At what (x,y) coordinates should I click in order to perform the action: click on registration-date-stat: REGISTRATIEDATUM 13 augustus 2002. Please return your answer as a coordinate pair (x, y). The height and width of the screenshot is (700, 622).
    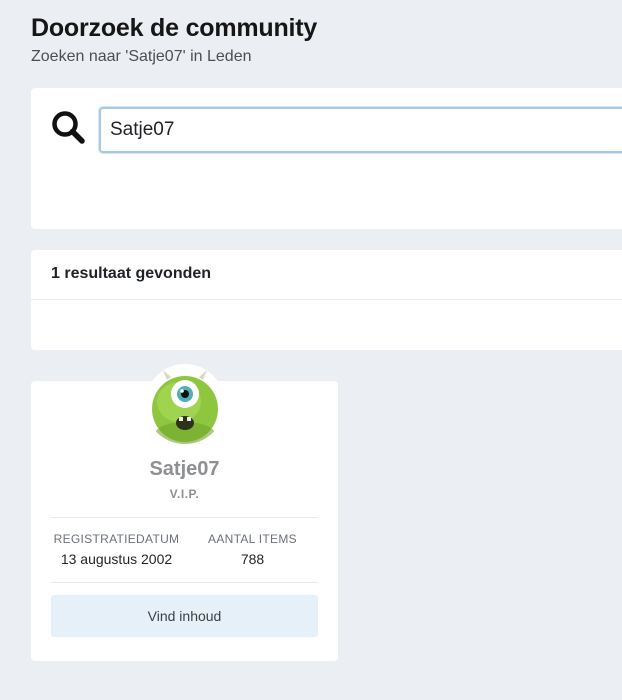
    Looking at the image, I should click on (116, 549).